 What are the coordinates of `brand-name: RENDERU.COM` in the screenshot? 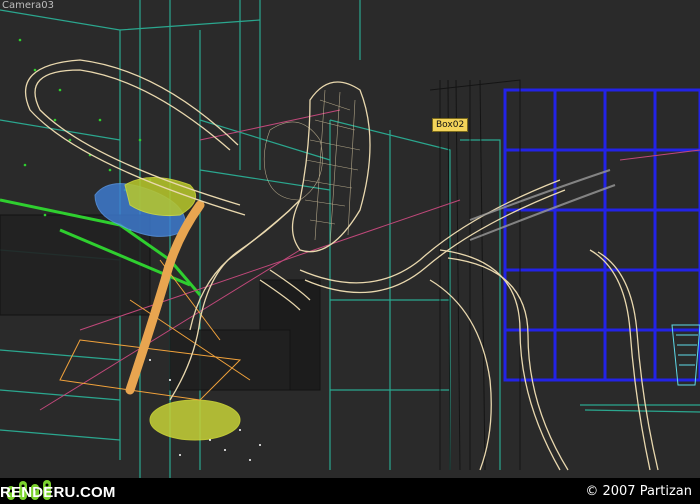 It's located at (58, 492).